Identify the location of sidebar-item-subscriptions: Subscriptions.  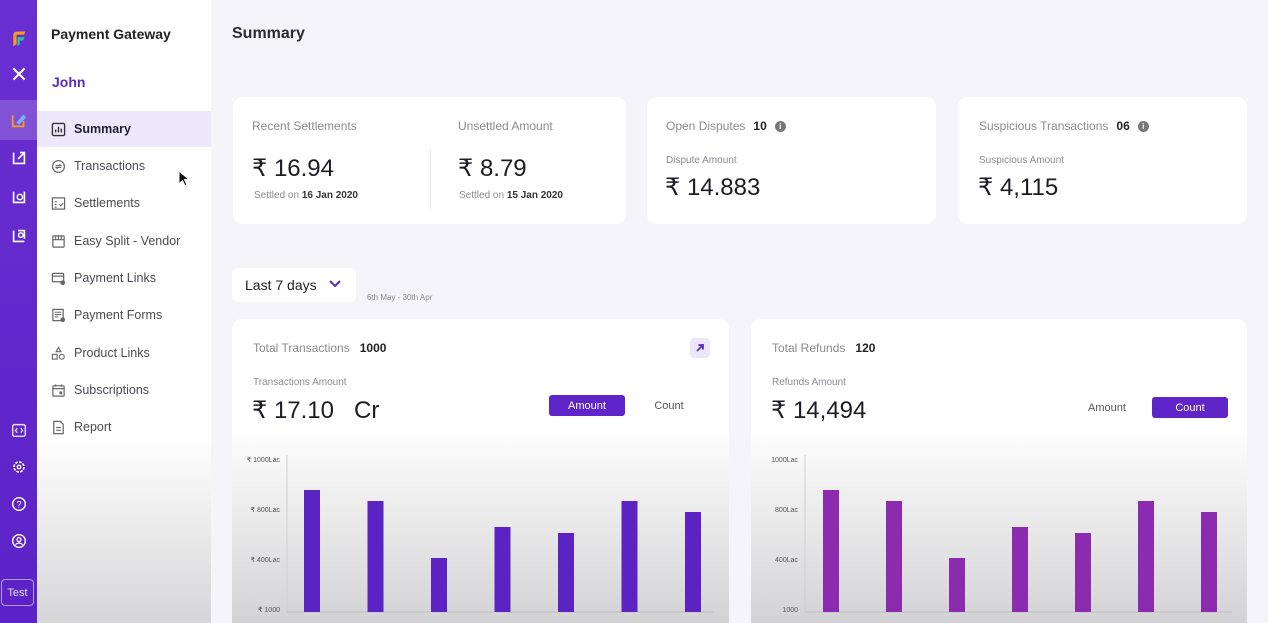
(124, 390).